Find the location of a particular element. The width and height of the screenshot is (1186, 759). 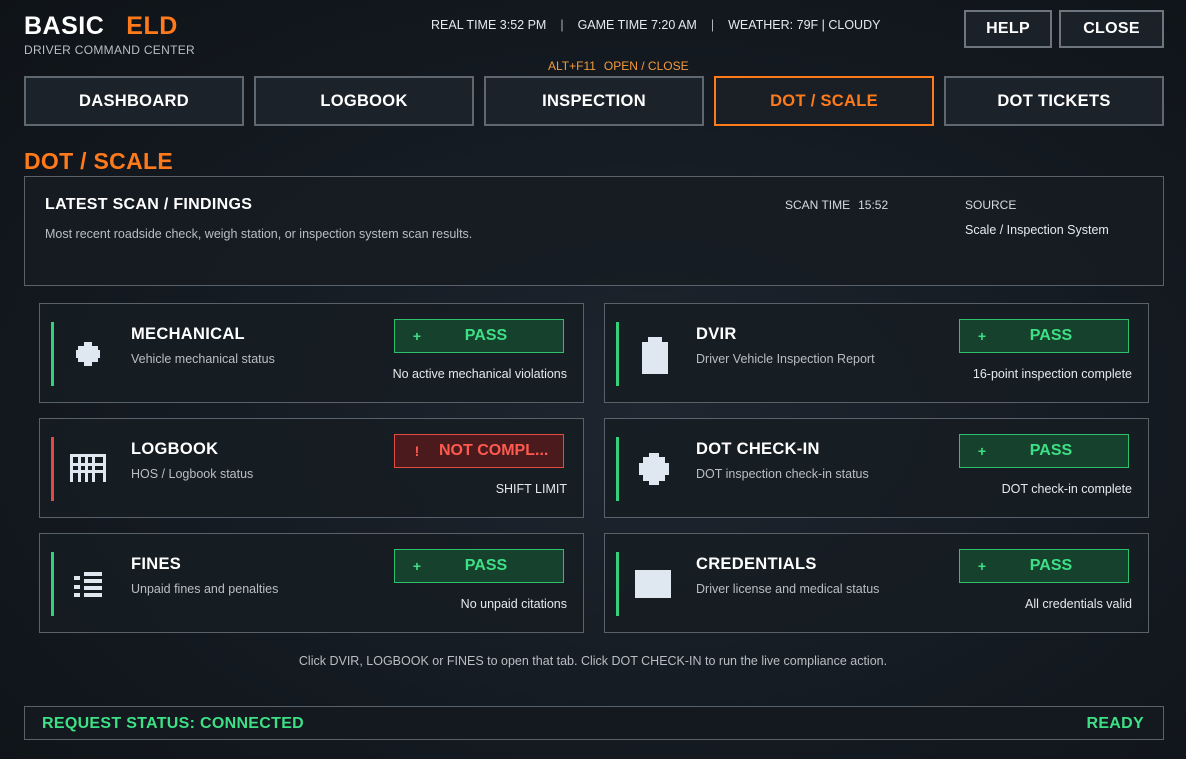

source-value: Scale / Inspection System is located at coordinates (1037, 230).